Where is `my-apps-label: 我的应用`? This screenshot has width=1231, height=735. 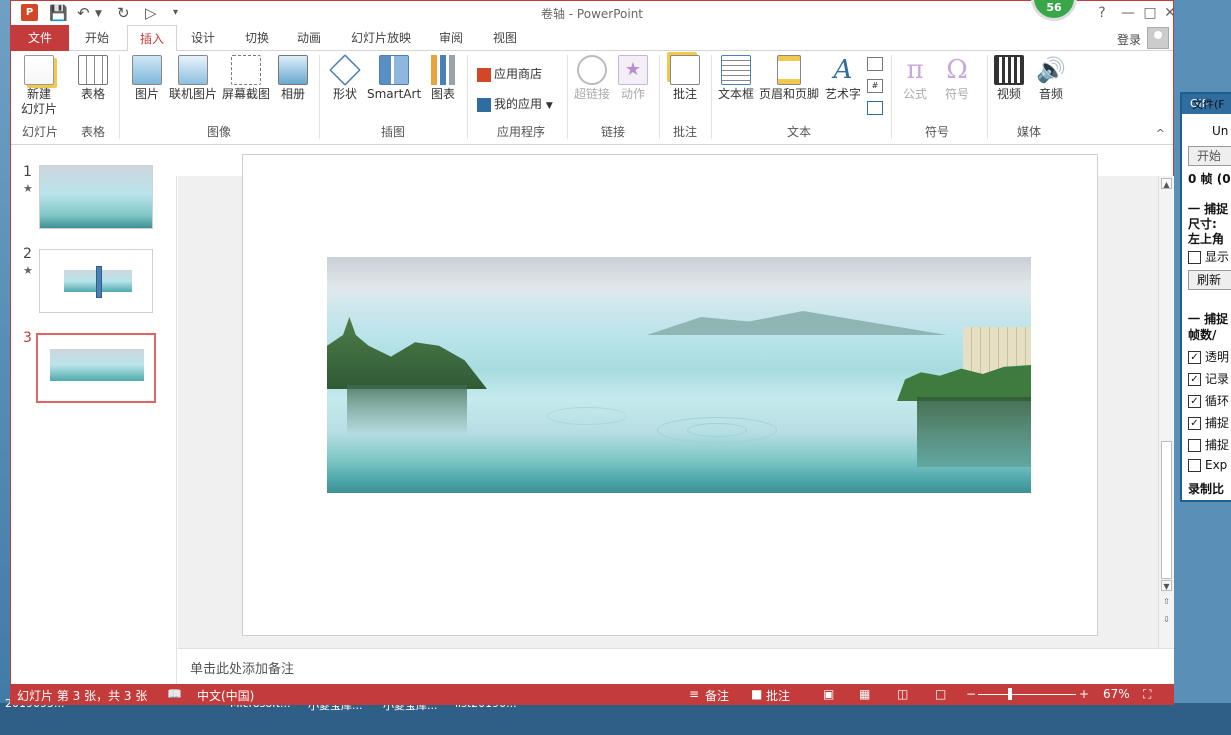 my-apps-label: 我的应用 is located at coordinates (518, 104).